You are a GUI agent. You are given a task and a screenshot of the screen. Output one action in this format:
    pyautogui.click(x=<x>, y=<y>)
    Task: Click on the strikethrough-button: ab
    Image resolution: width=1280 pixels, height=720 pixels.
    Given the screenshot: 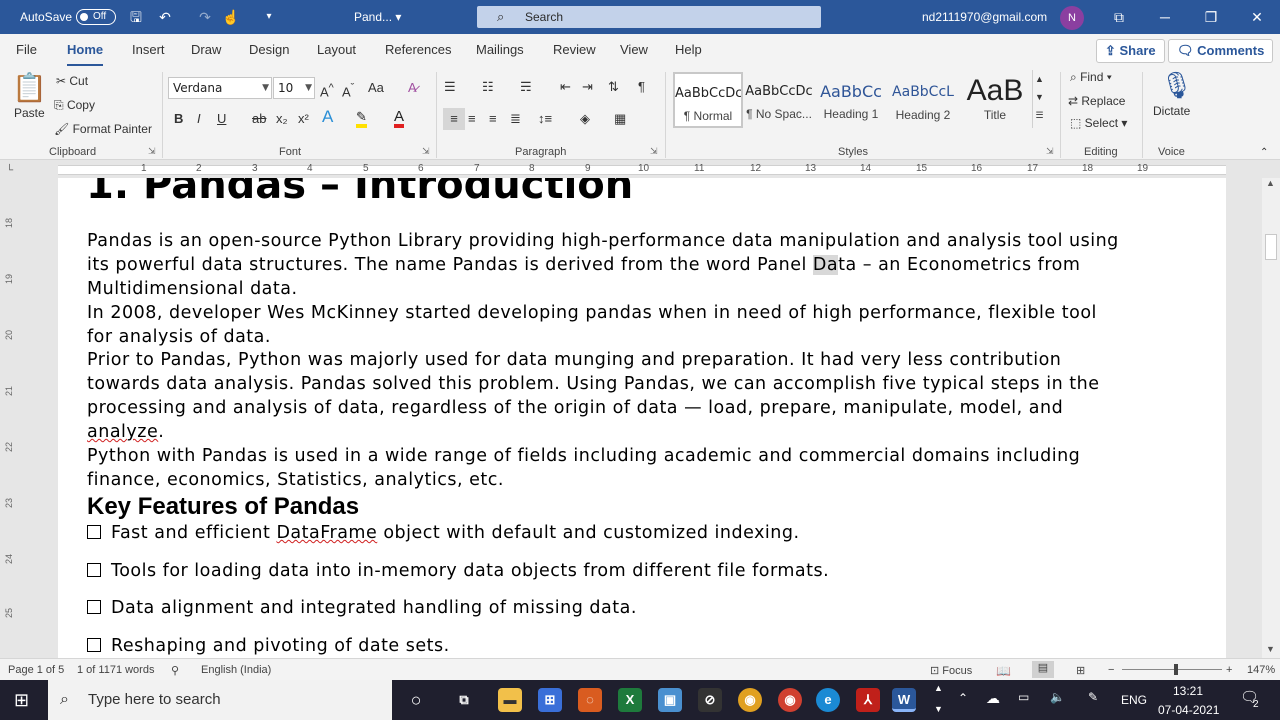 What is the action you would take?
    pyautogui.click(x=259, y=119)
    